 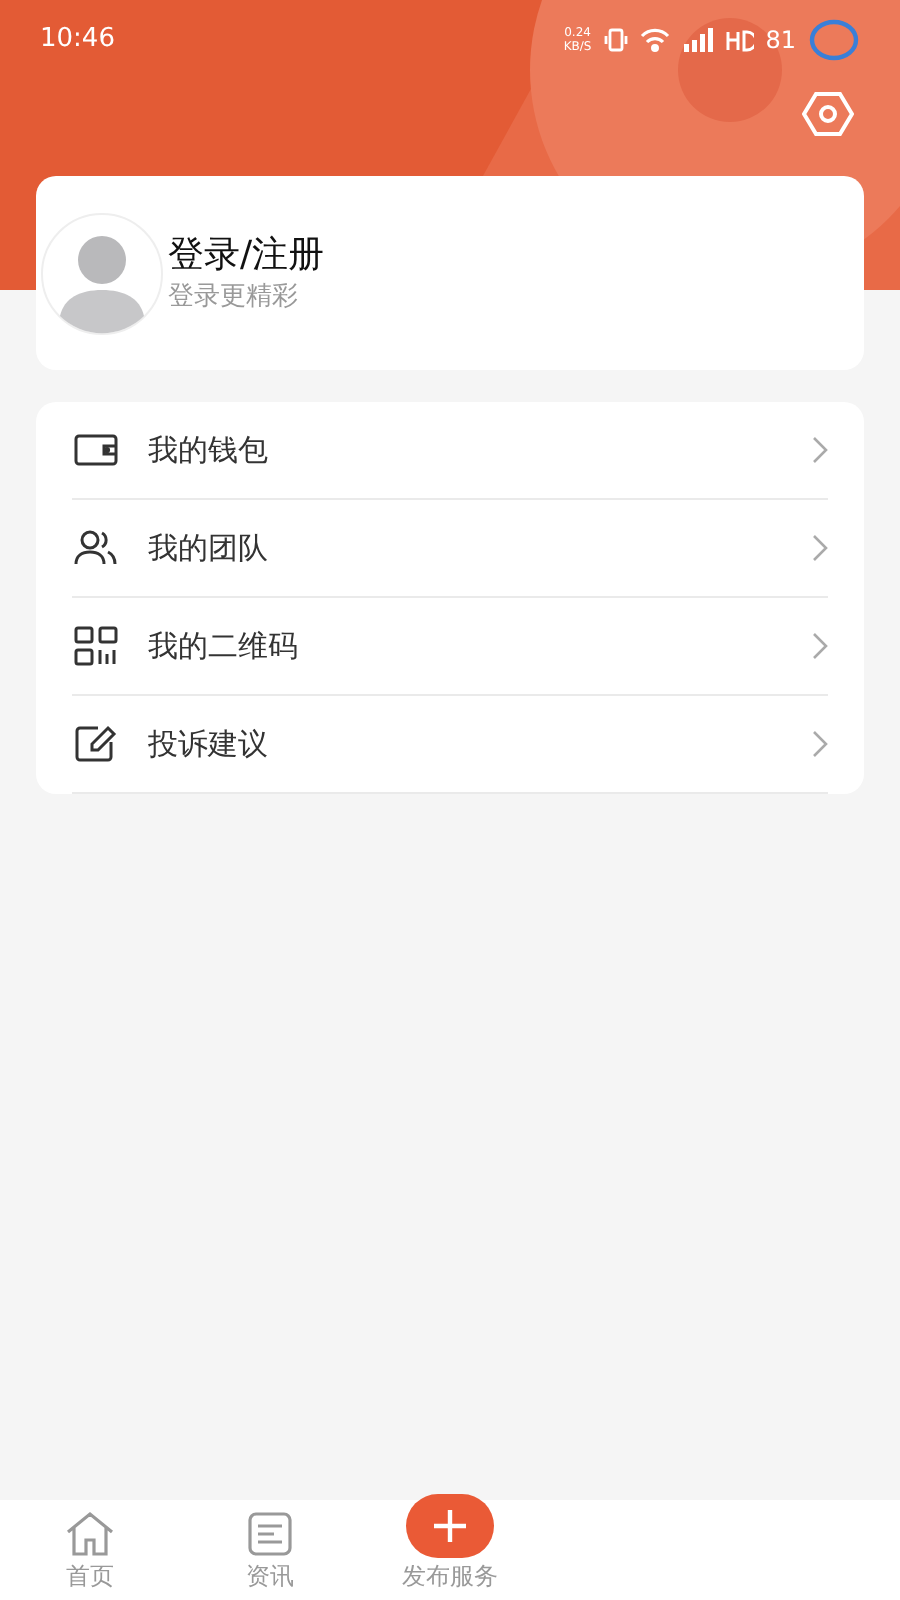 What do you see at coordinates (234, 297) in the screenshot?
I see `login-subtitle: 登录更精彩` at bounding box center [234, 297].